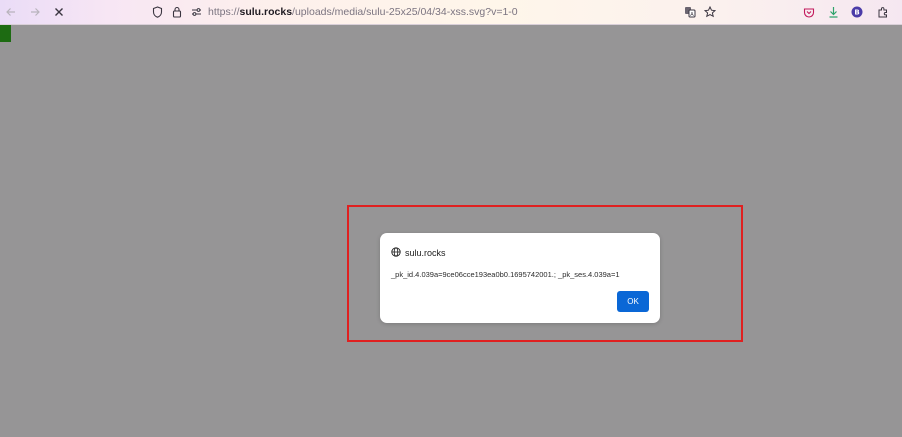 This screenshot has height=437, width=902. What do you see at coordinates (224, 12) in the screenshot?
I see `url-scheme: https://` at bounding box center [224, 12].